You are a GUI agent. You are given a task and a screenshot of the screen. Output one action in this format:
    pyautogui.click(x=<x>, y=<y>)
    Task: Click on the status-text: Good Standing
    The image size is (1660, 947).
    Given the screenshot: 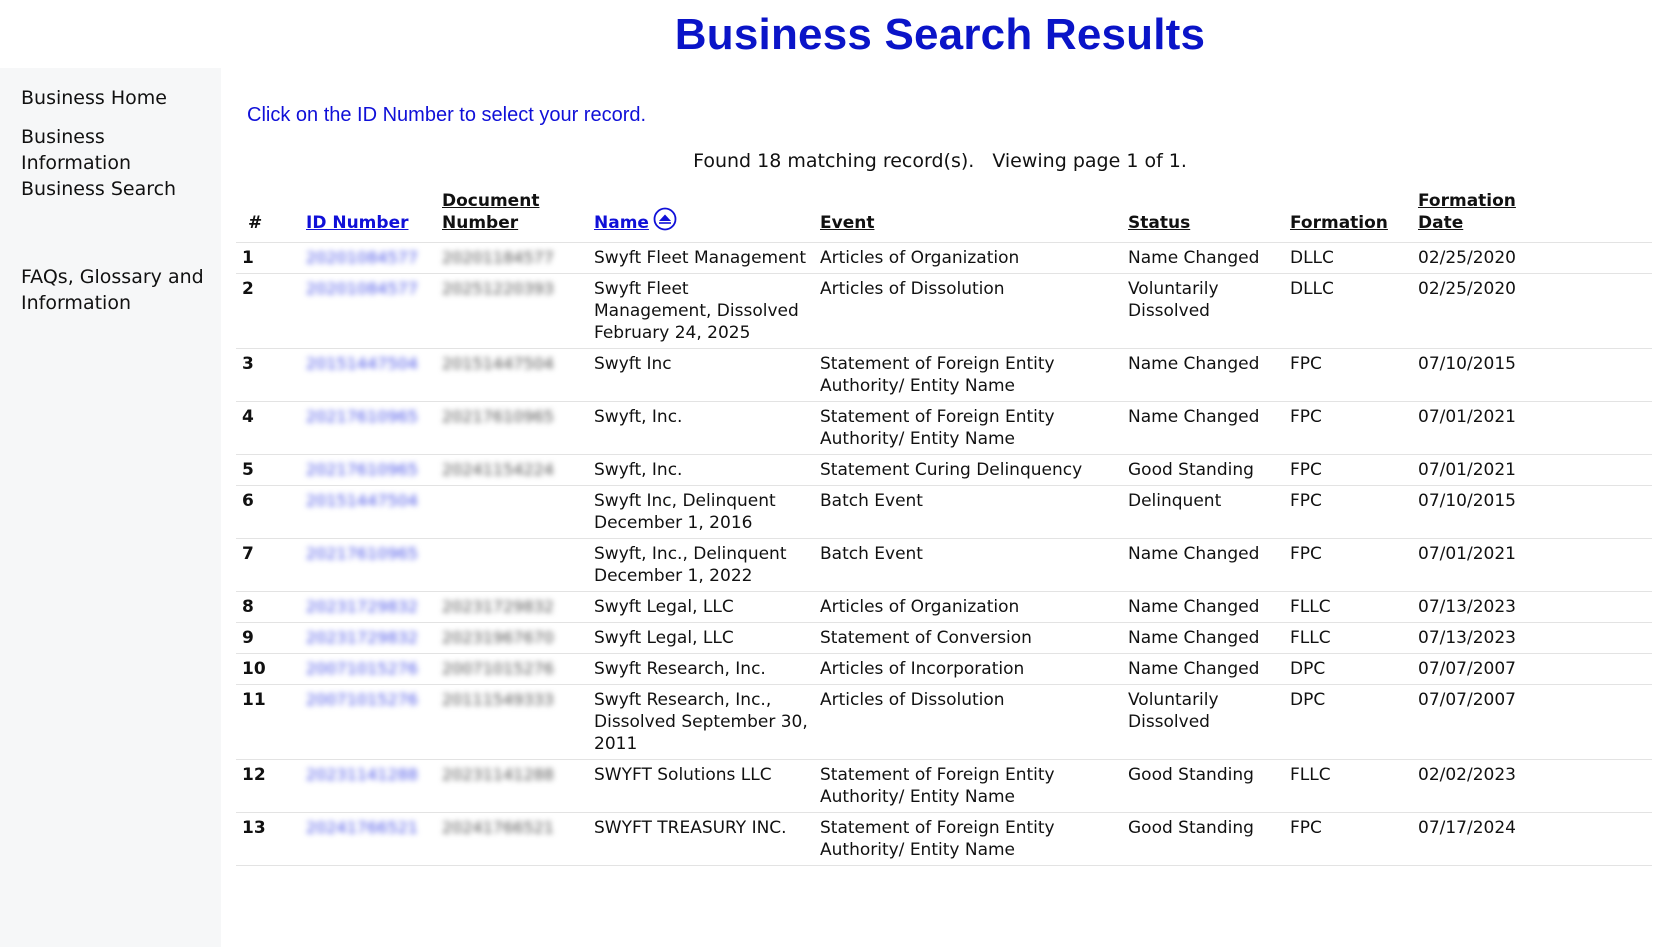 What is the action you would take?
    pyautogui.click(x=1191, y=828)
    